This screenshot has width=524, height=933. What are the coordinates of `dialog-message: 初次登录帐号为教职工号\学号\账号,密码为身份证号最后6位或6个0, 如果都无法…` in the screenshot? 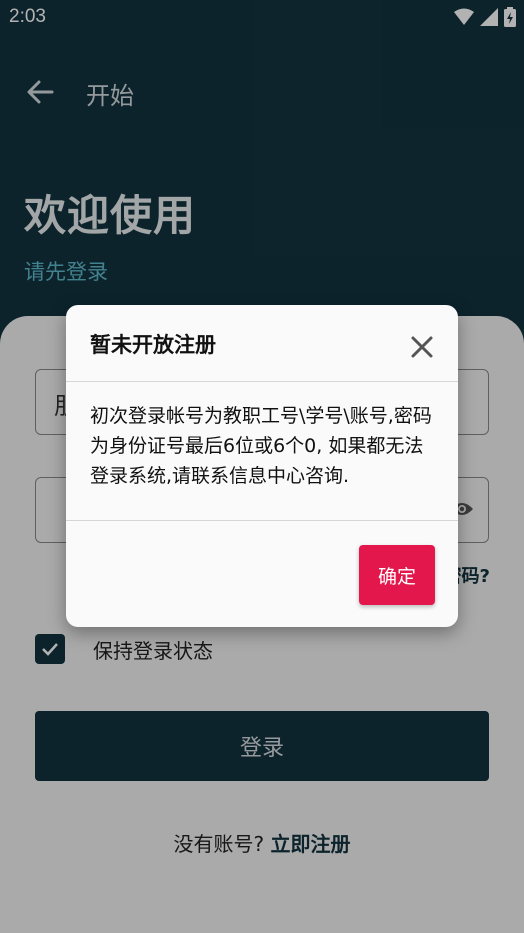 It's located at (261, 446).